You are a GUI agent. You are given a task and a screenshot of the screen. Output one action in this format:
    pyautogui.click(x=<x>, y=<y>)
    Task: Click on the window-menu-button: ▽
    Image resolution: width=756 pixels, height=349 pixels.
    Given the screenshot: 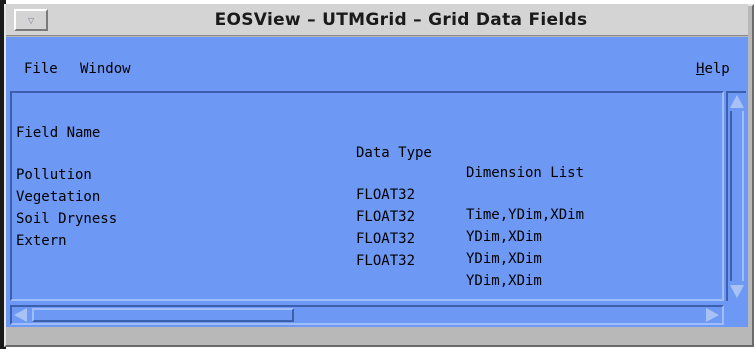 What is the action you would take?
    pyautogui.click(x=31, y=20)
    